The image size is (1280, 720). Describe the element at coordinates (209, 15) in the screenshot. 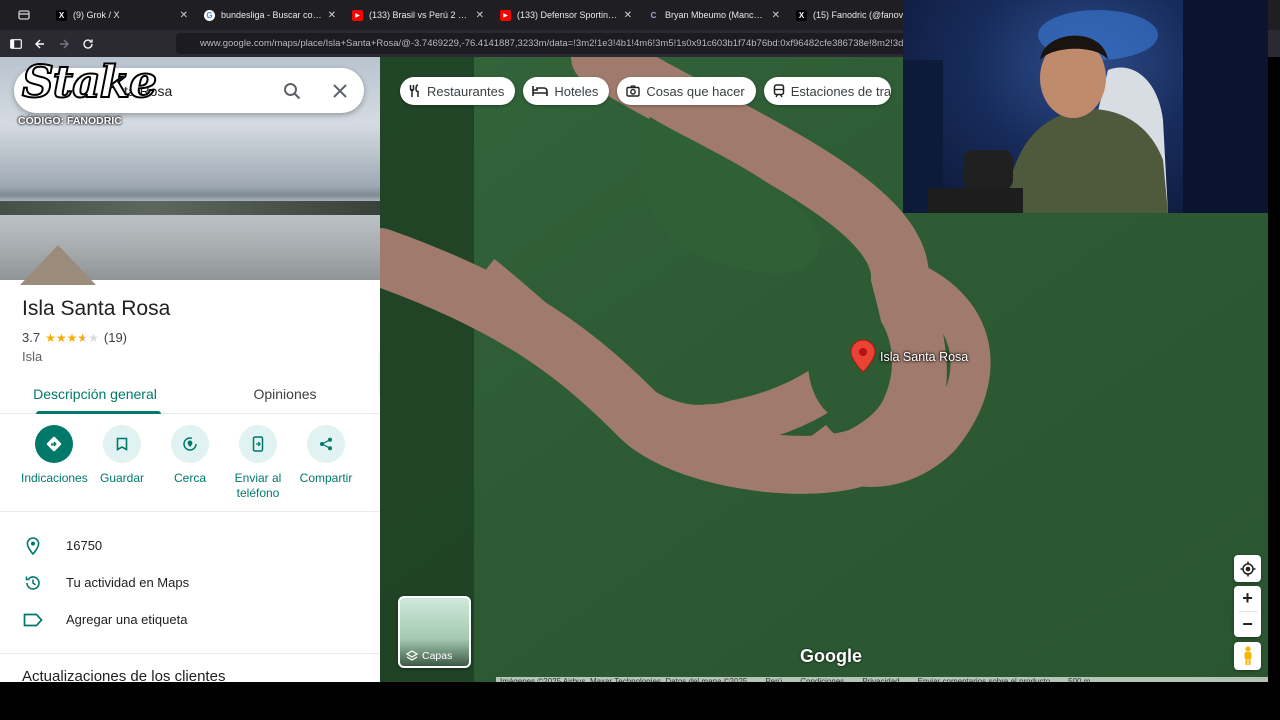

I see `google-logo-icon: G` at that location.